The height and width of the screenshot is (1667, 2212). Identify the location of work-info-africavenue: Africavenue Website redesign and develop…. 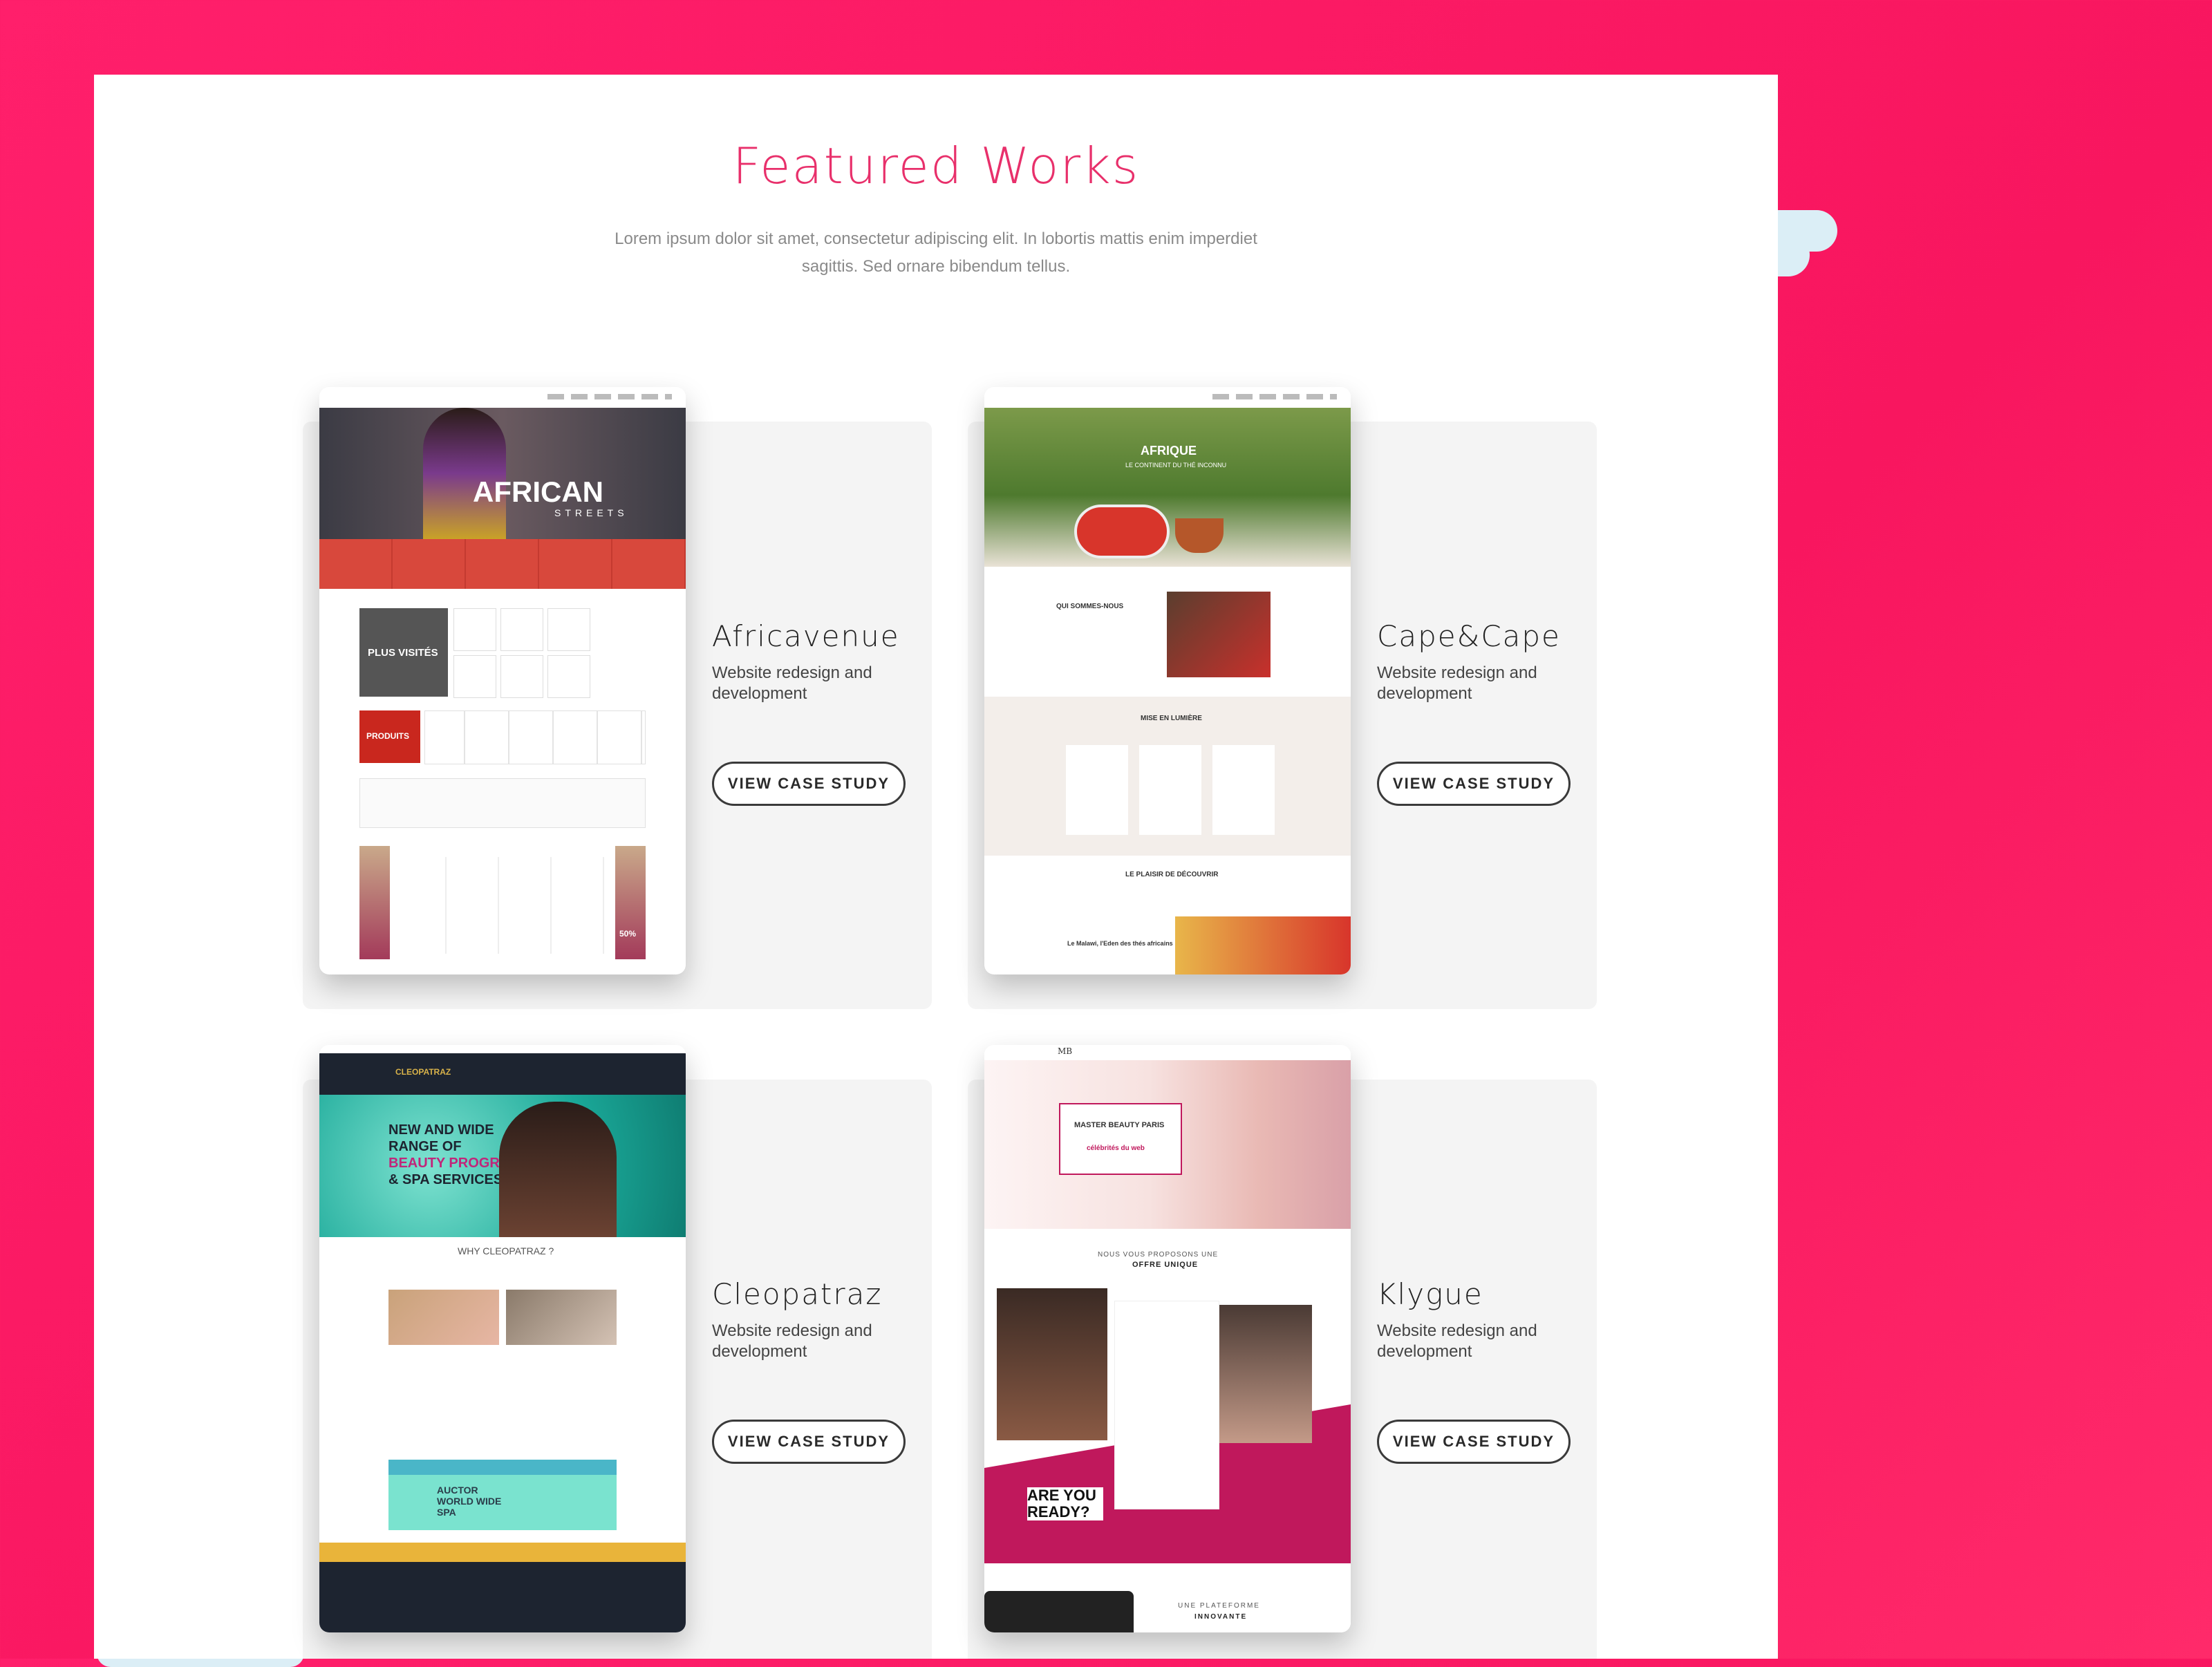
(809, 661).